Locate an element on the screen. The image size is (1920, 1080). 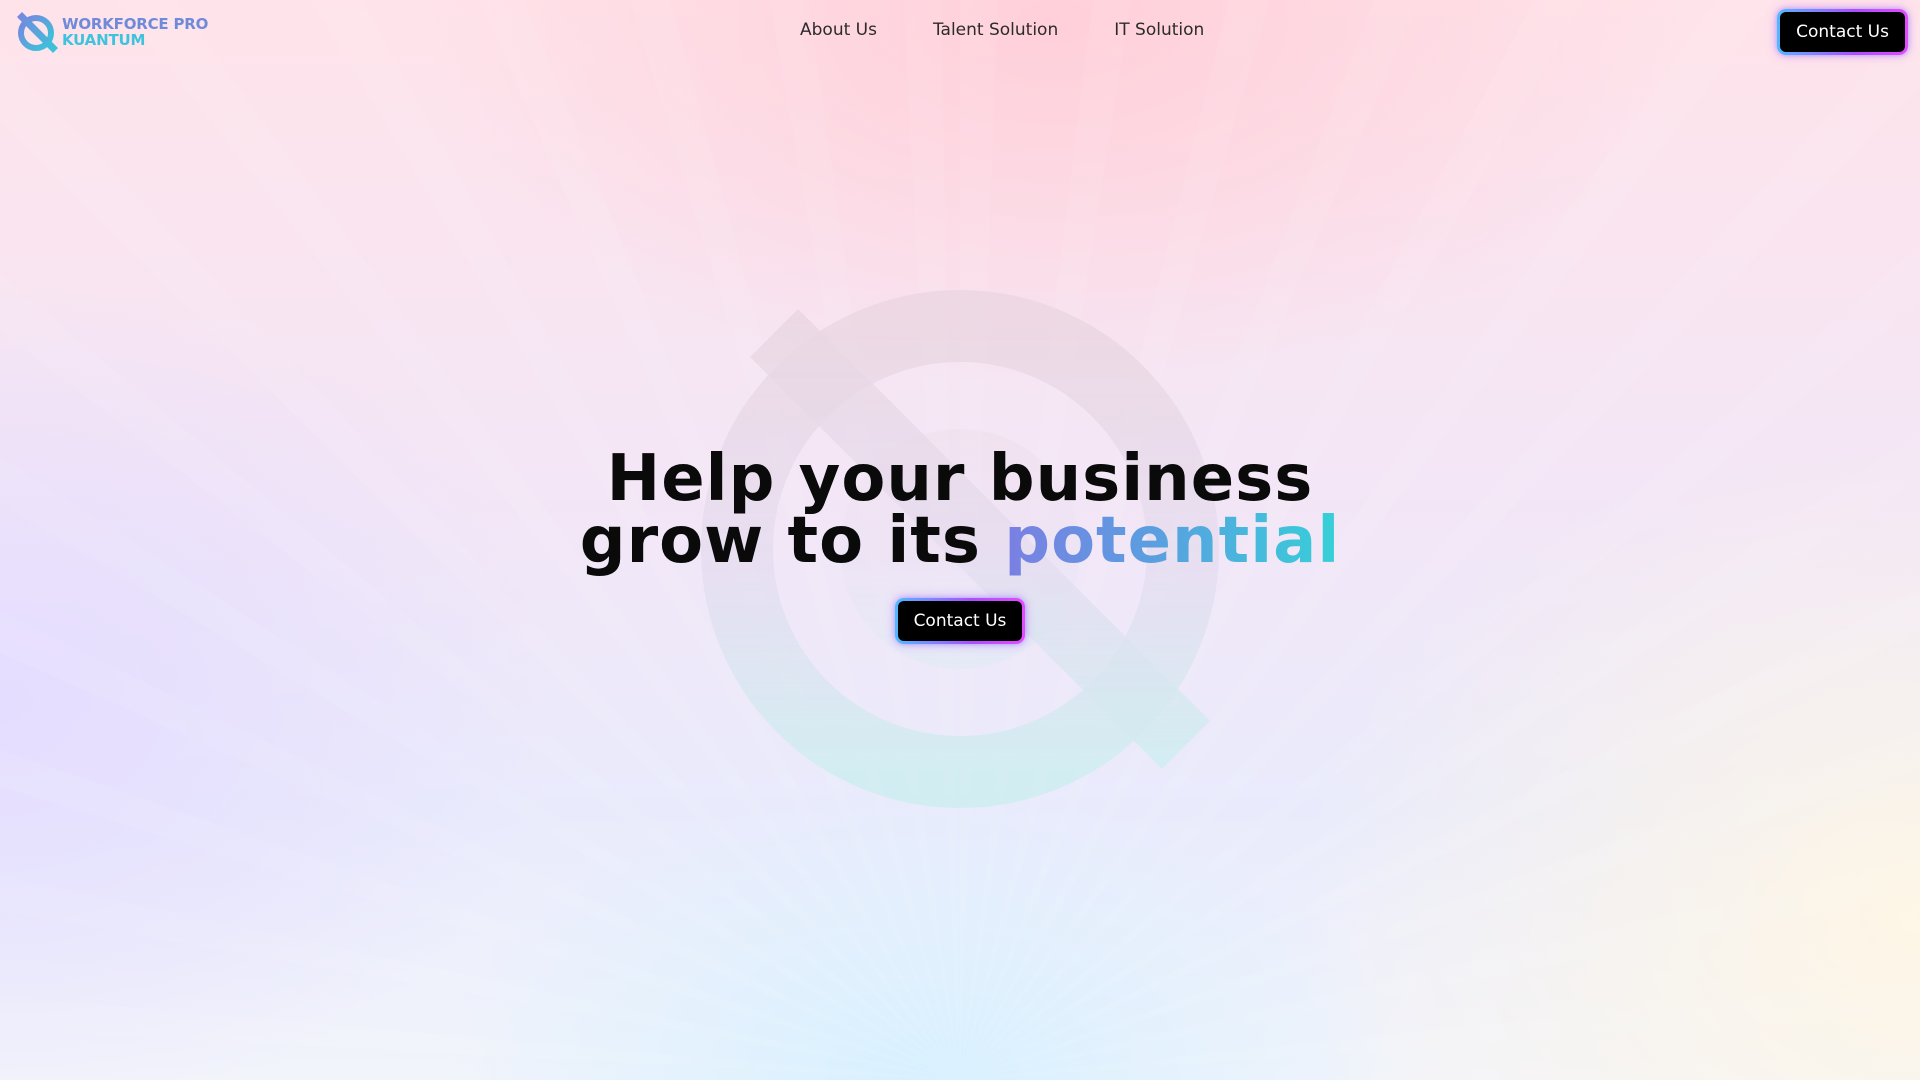
nav-item-it-solution: IT Solution is located at coordinates (1159, 30).